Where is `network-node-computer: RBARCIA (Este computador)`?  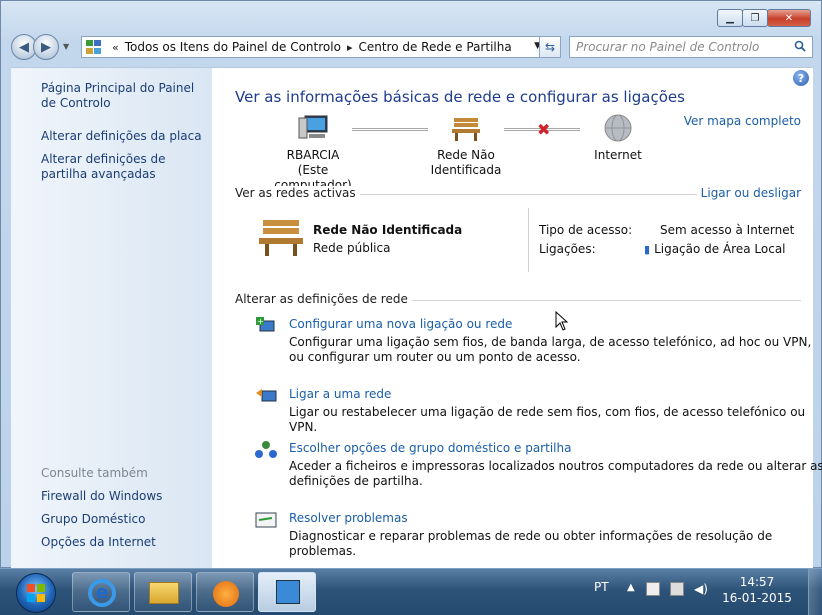 network-node-computer: RBARCIA (Este computador) is located at coordinates (313, 152).